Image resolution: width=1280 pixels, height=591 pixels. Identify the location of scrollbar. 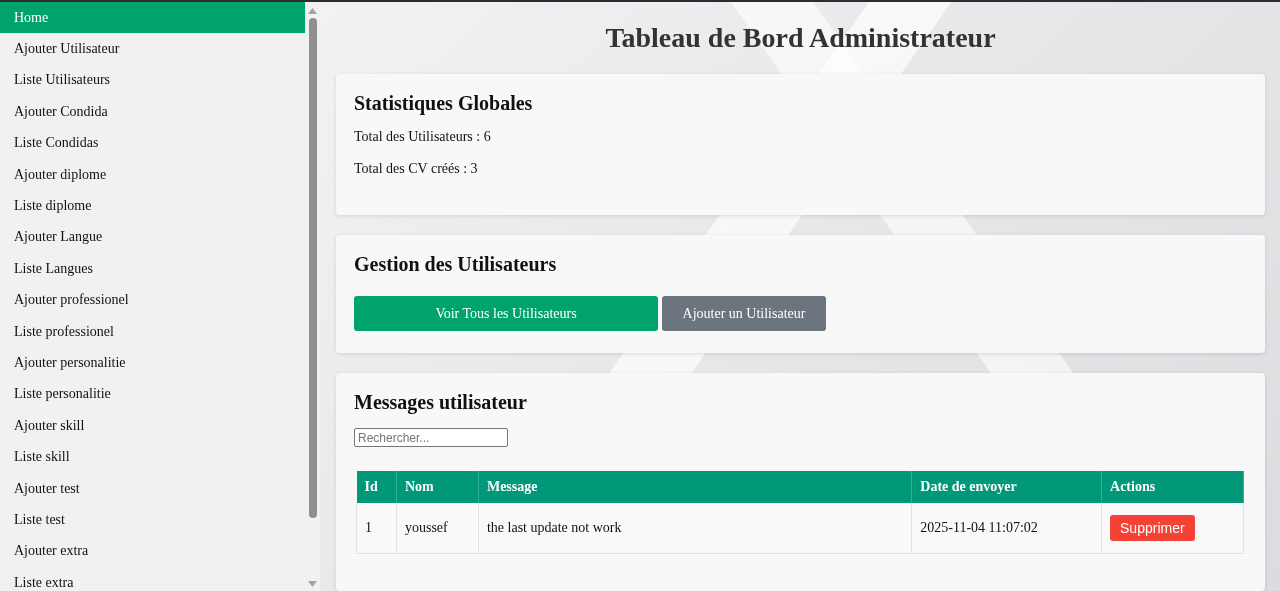
(312, 296).